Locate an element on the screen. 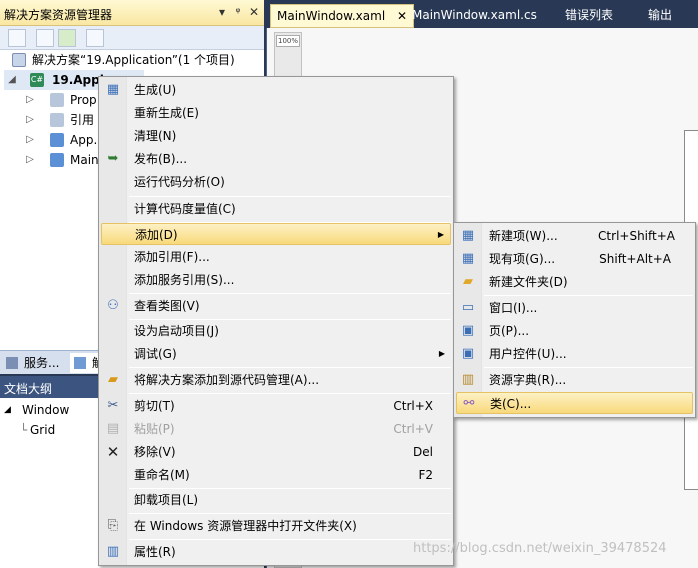 This screenshot has width=698, height=568. close-icon: ✕ is located at coordinates (254, 12).